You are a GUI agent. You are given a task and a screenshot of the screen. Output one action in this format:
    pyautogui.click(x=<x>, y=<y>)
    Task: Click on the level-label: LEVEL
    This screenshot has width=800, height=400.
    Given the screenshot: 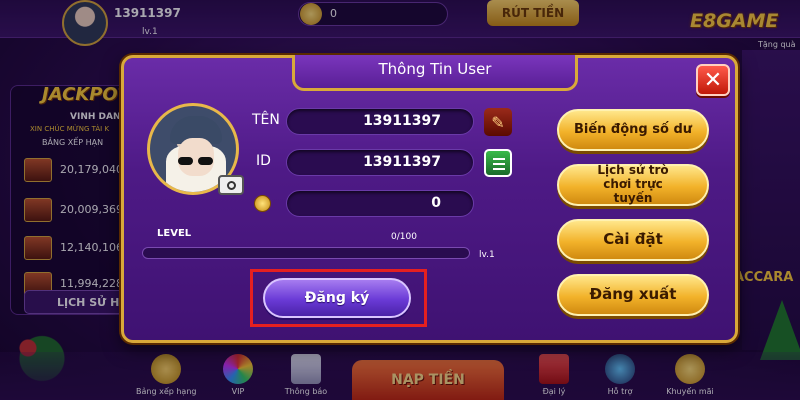 What is the action you would take?
    pyautogui.click(x=174, y=233)
    